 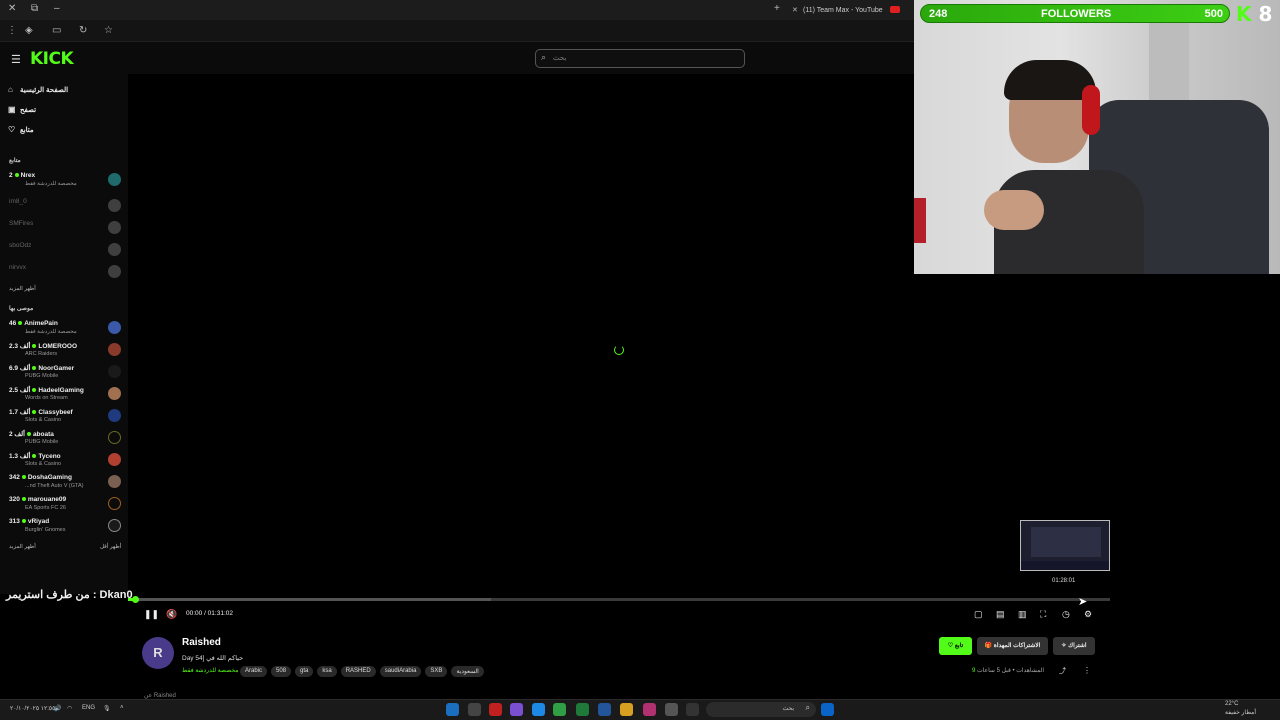 What do you see at coordinates (1022, 614) in the screenshot?
I see `mini-player-icon: ▥` at bounding box center [1022, 614].